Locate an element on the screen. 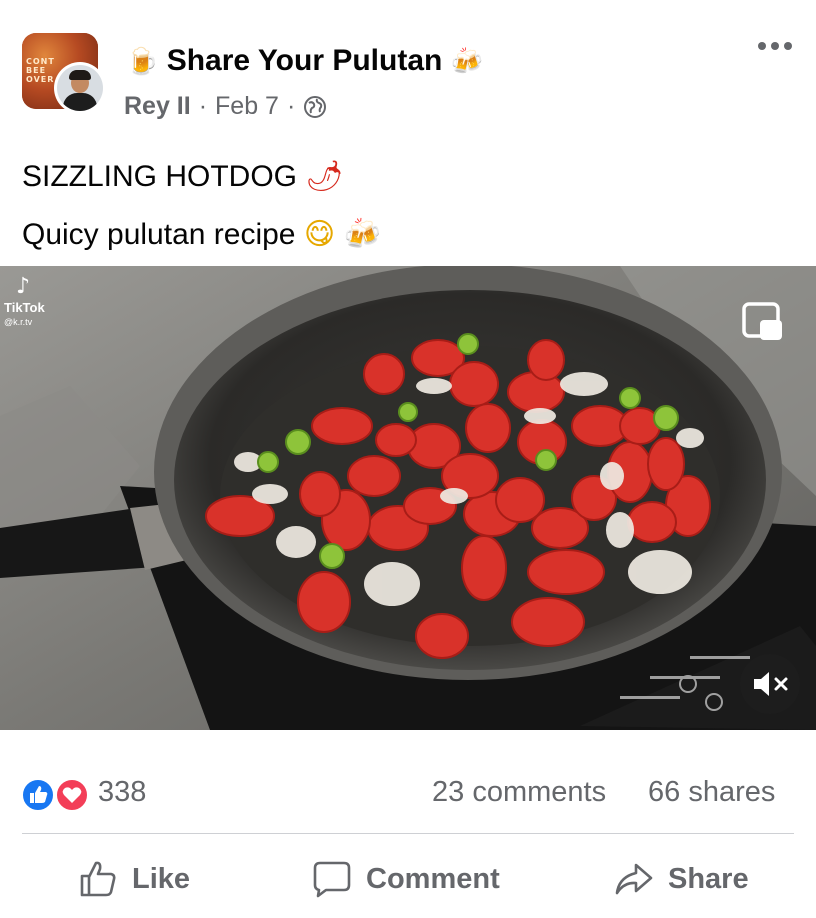  like-label: Like is located at coordinates (161, 878).